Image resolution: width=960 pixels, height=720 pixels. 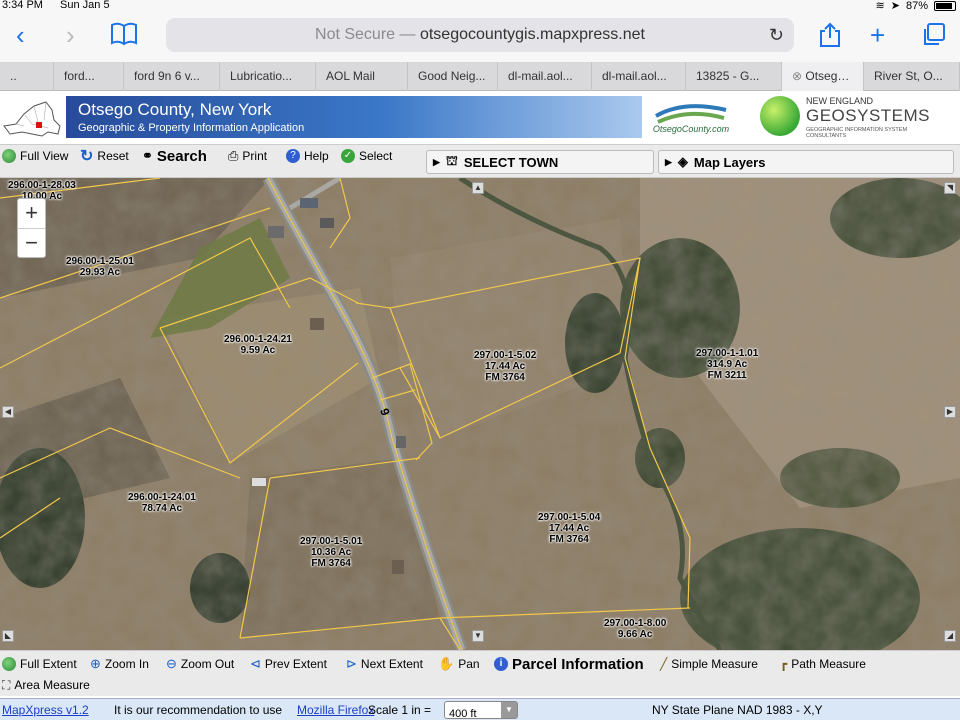 What do you see at coordinates (569, 664) in the screenshot?
I see `parcel-information-button: i Parcel Information` at bounding box center [569, 664].